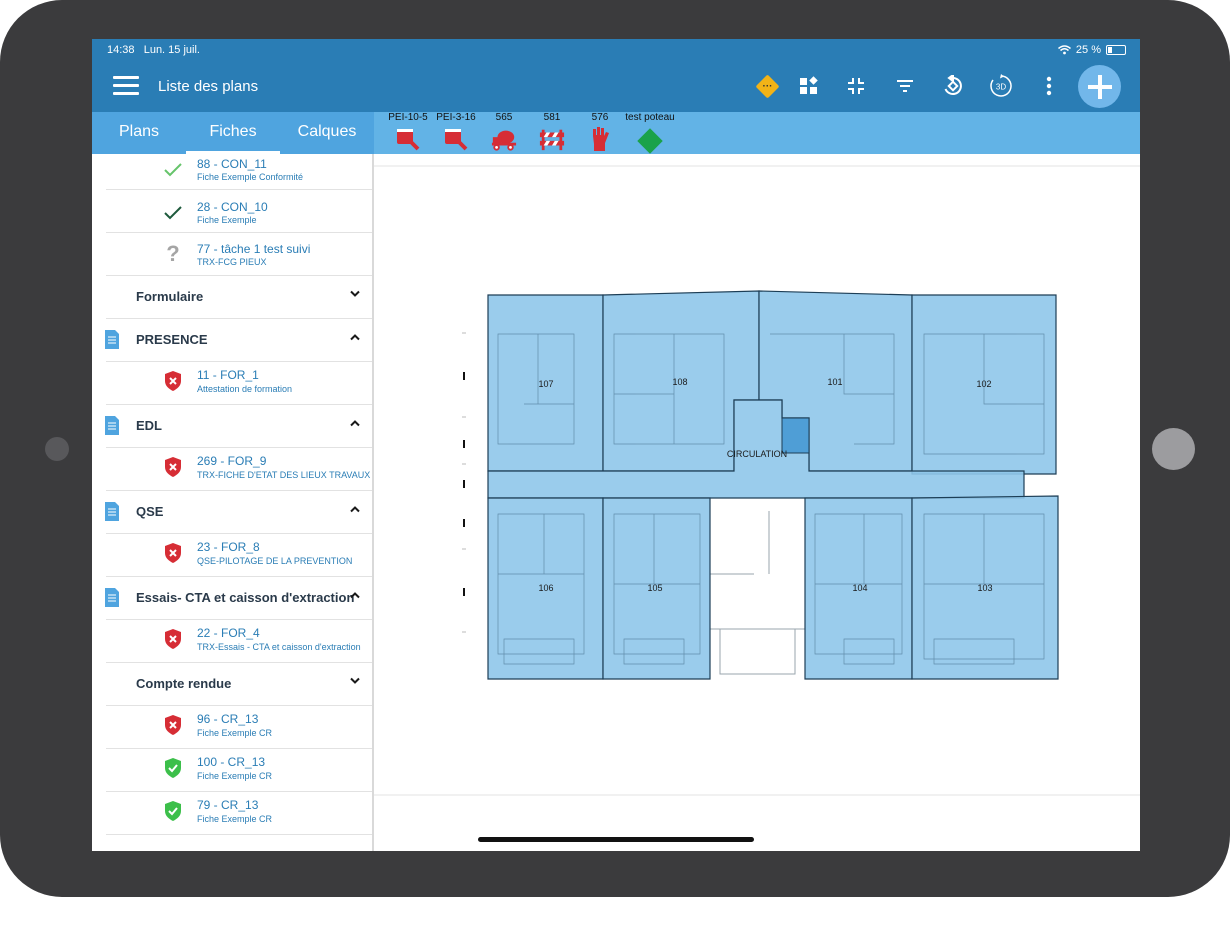  I want to click on green-diamond-icon, so click(650, 140).